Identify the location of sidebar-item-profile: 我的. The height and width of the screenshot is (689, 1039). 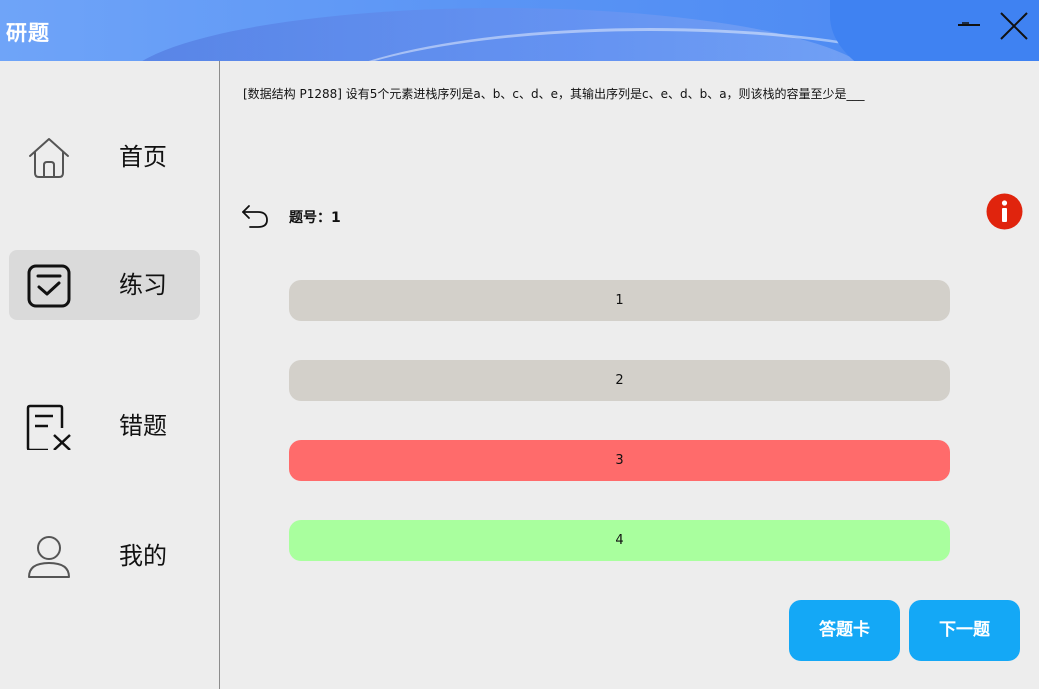
(104, 556).